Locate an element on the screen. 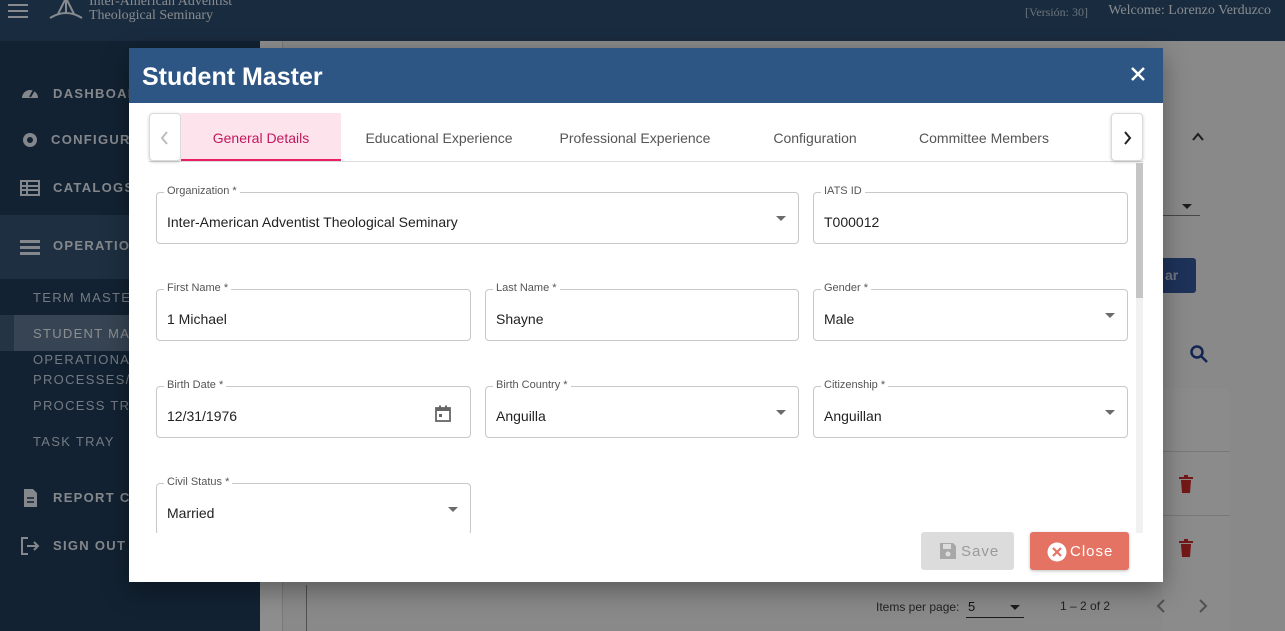 The width and height of the screenshot is (1285, 631). birth-country-value: Anguilla is located at coordinates (521, 416).